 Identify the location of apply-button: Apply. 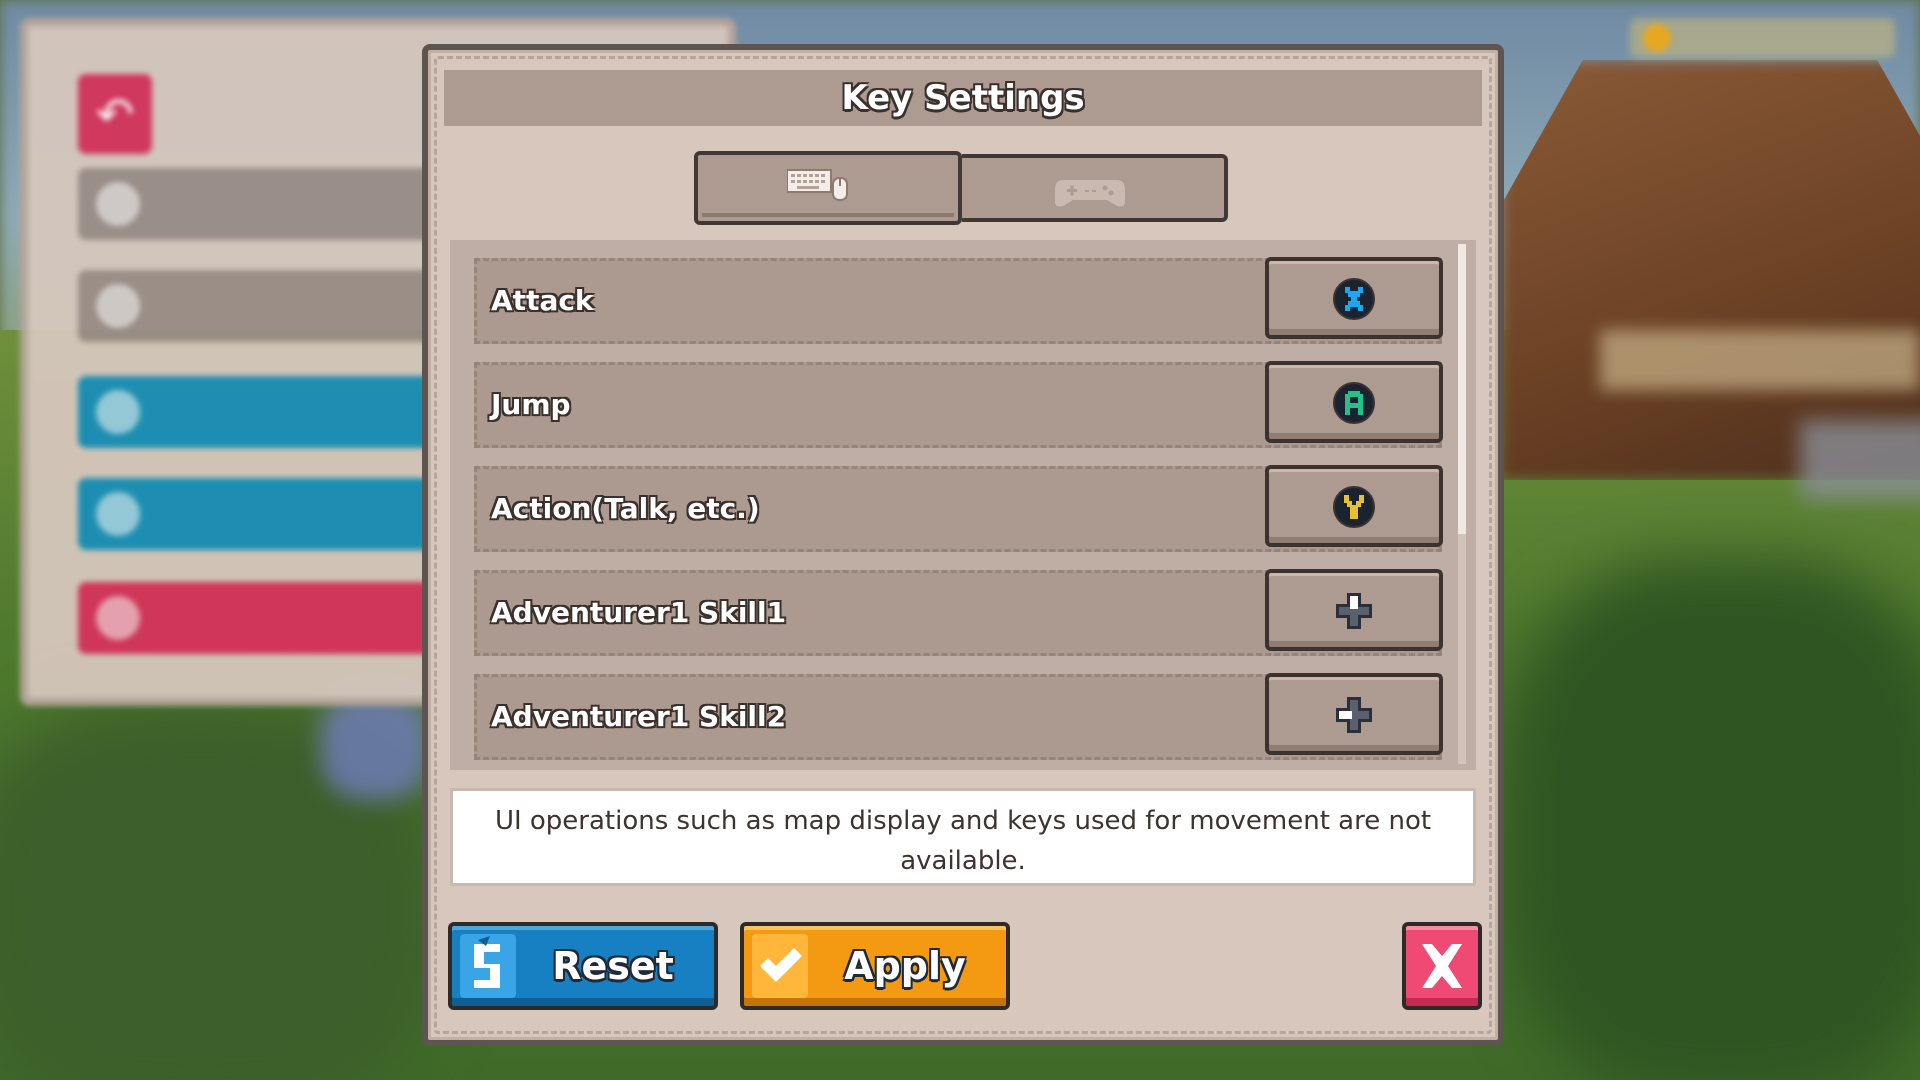
(875, 966).